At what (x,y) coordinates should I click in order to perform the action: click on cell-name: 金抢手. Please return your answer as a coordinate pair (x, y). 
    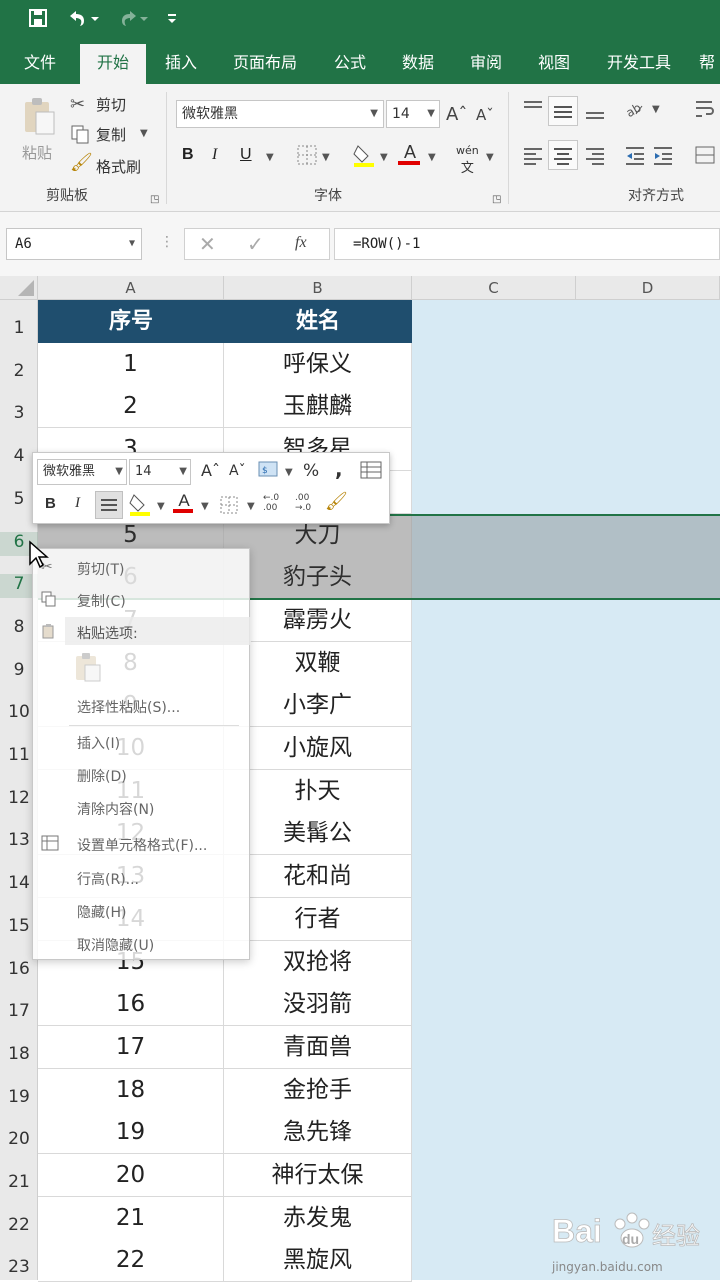
    Looking at the image, I should click on (318, 1090).